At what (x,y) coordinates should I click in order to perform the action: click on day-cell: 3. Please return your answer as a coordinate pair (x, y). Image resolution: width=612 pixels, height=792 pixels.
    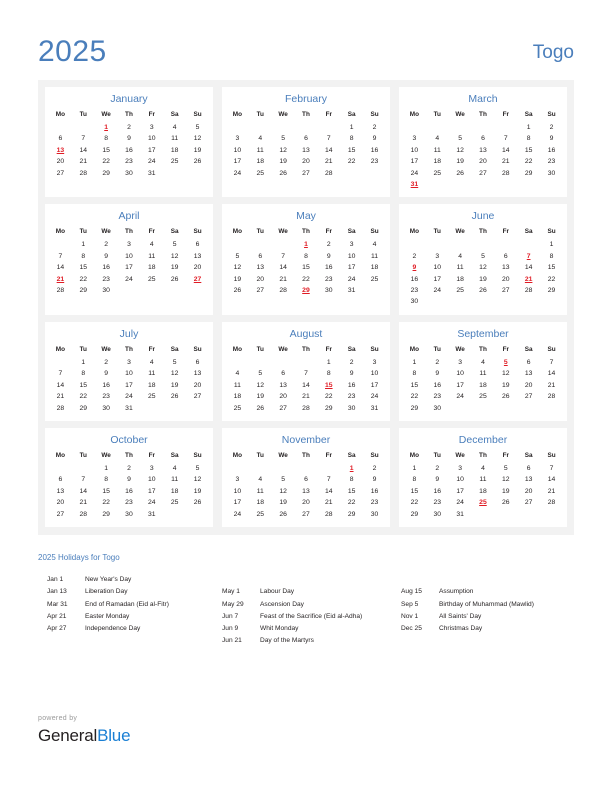
    Looking at the image, I should click on (460, 468).